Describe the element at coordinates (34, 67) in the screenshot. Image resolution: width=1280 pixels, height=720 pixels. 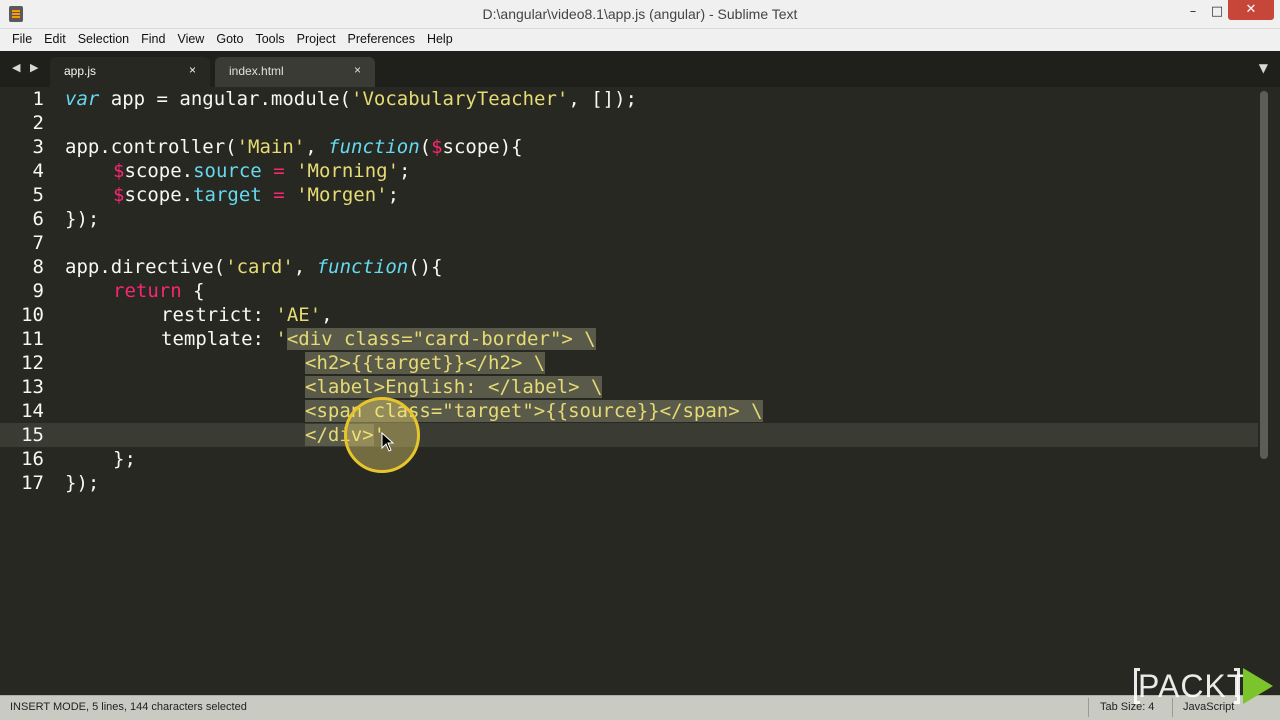
I see `tab-nav-right-icon: ▶` at that location.